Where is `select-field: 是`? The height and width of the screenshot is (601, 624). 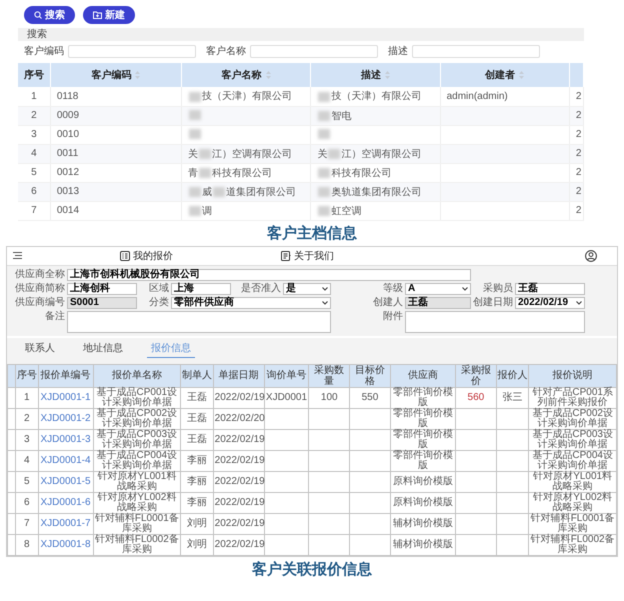
select-field: 是 is located at coordinates (307, 288).